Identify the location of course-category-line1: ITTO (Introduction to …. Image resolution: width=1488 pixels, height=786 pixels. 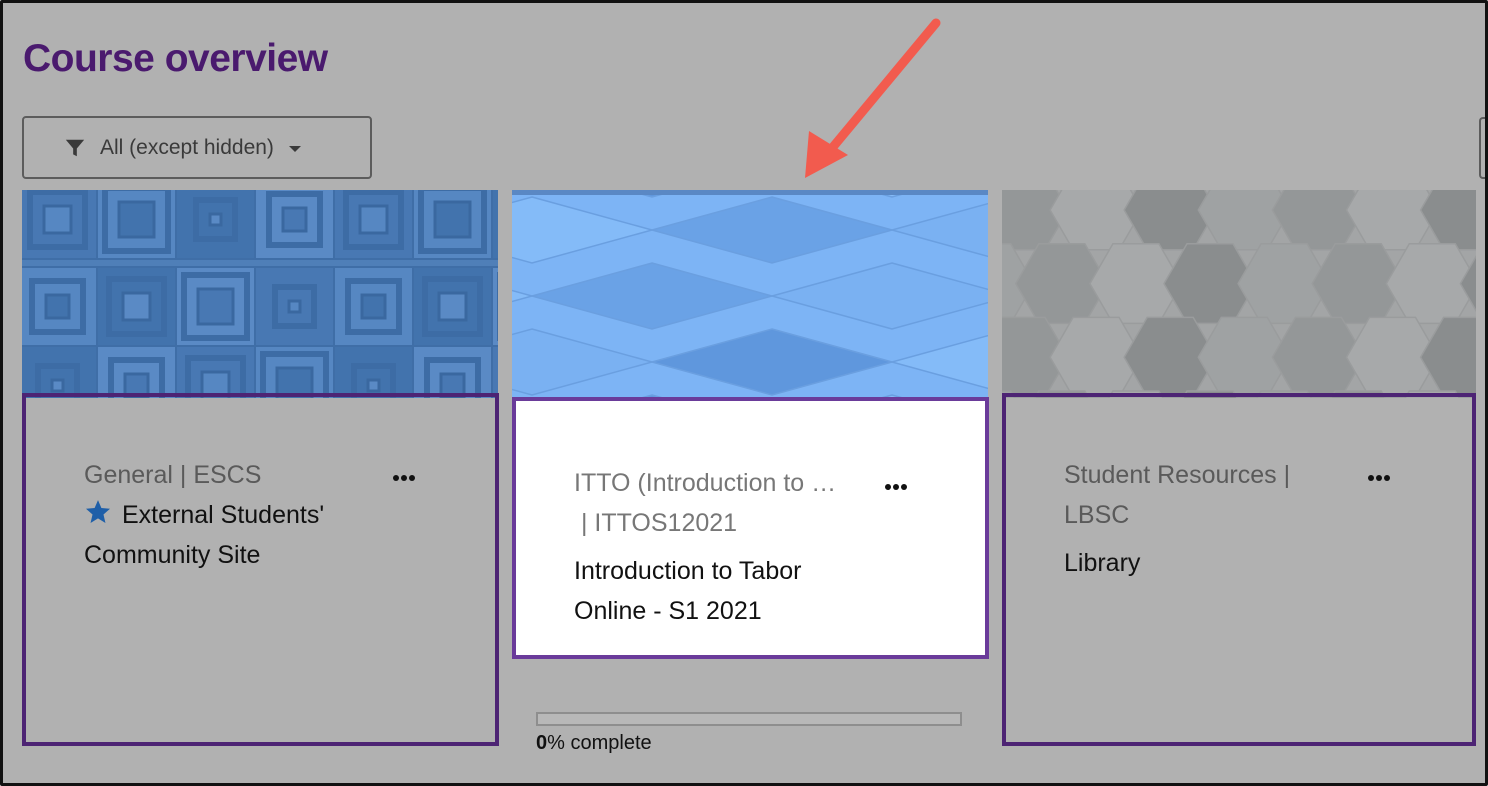
(705, 483).